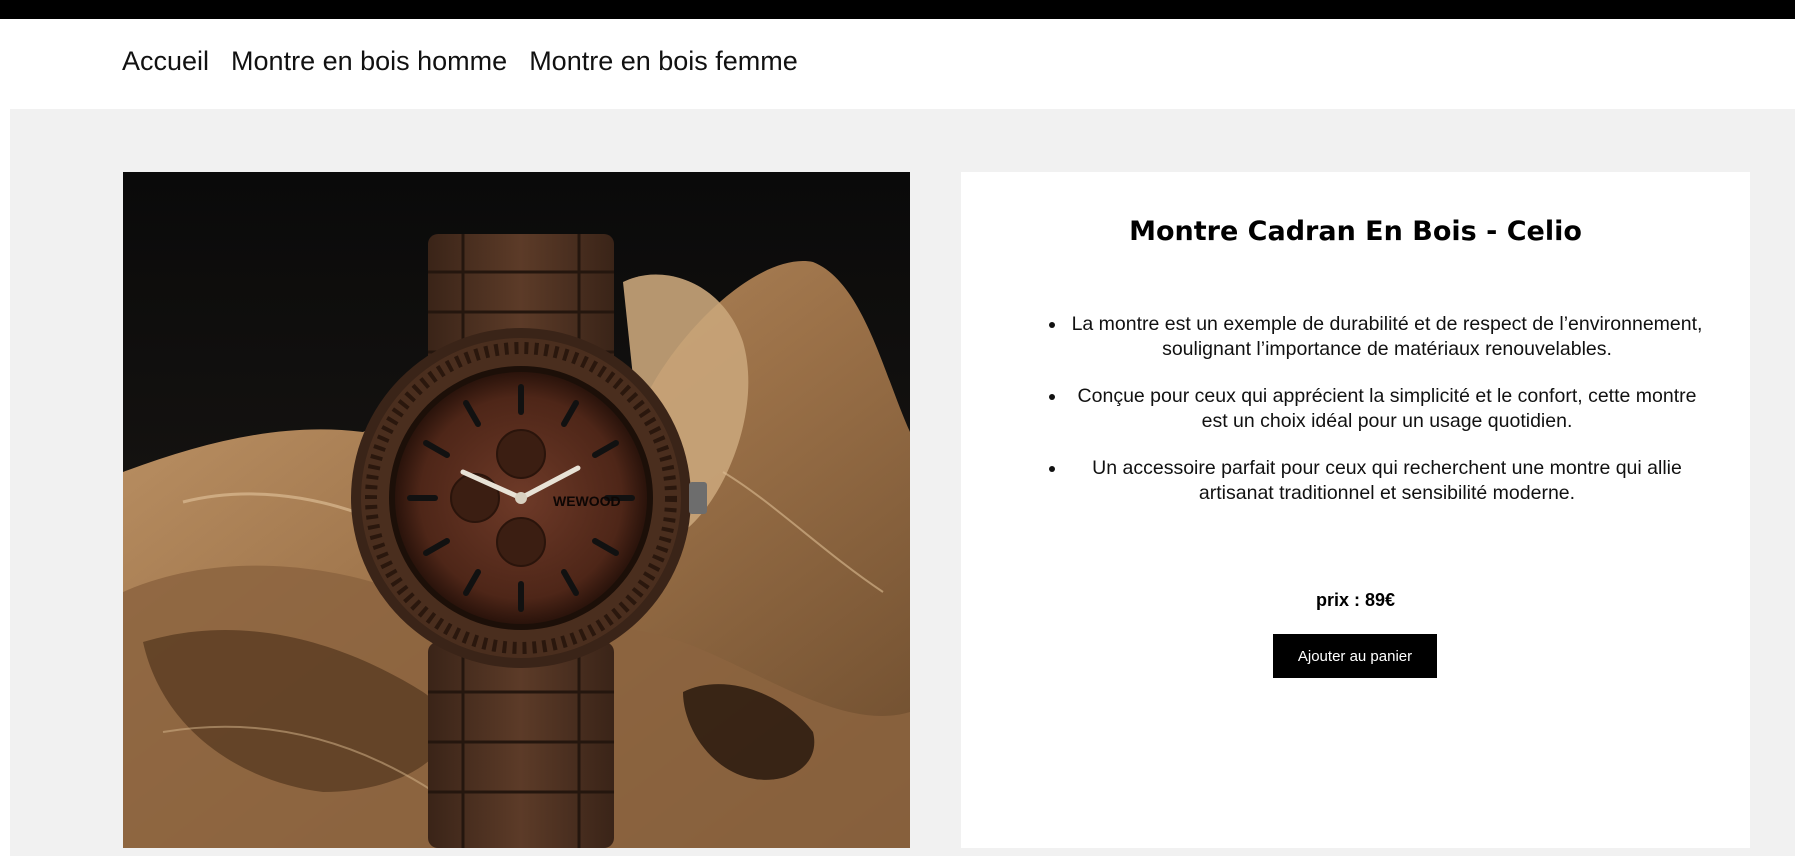 This screenshot has width=1795, height=856. What do you see at coordinates (663, 61) in the screenshot?
I see `nav-item-montre-femme: Montre en bois femme` at bounding box center [663, 61].